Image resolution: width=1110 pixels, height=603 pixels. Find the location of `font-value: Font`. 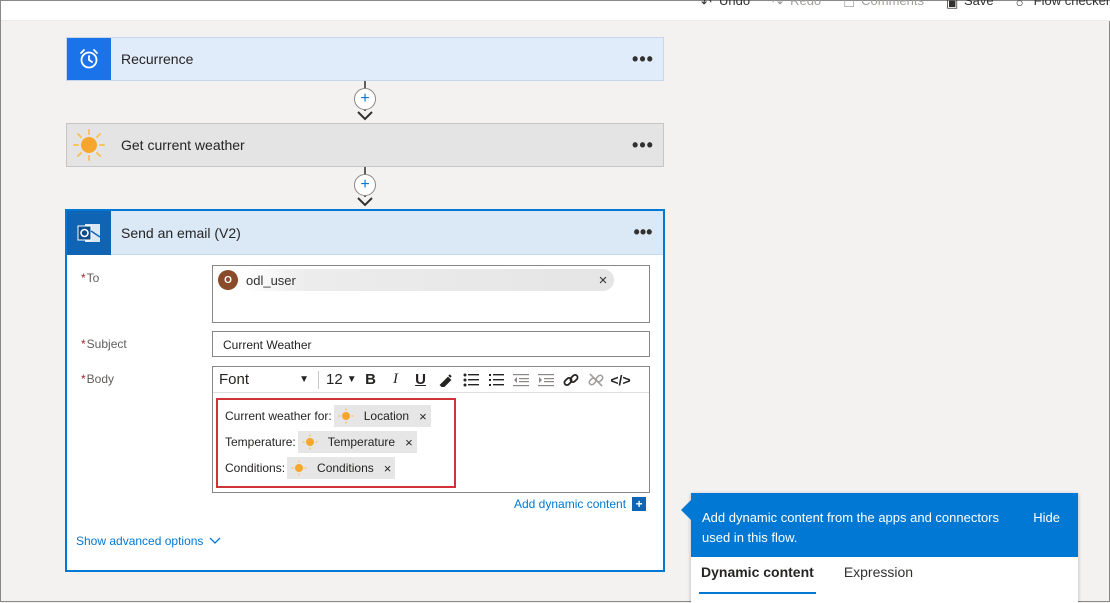

font-value: Font is located at coordinates (234, 379).